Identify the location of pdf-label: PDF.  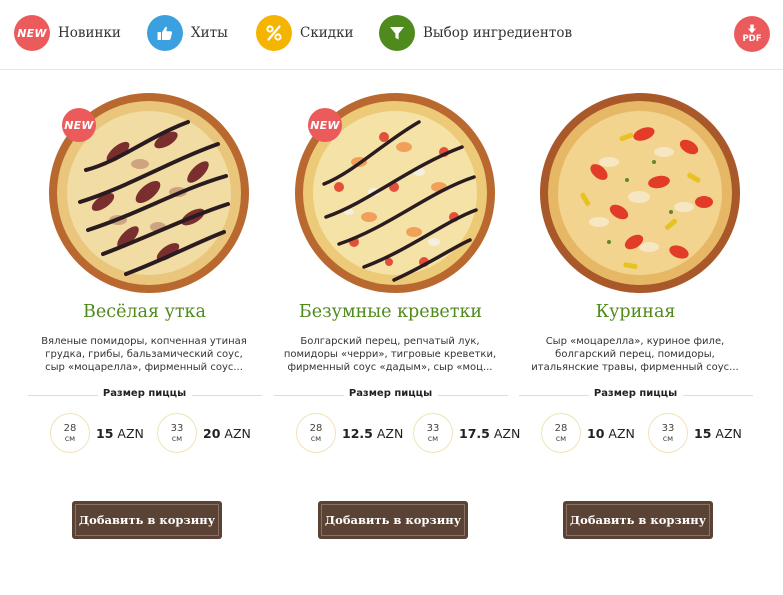
(752, 39).